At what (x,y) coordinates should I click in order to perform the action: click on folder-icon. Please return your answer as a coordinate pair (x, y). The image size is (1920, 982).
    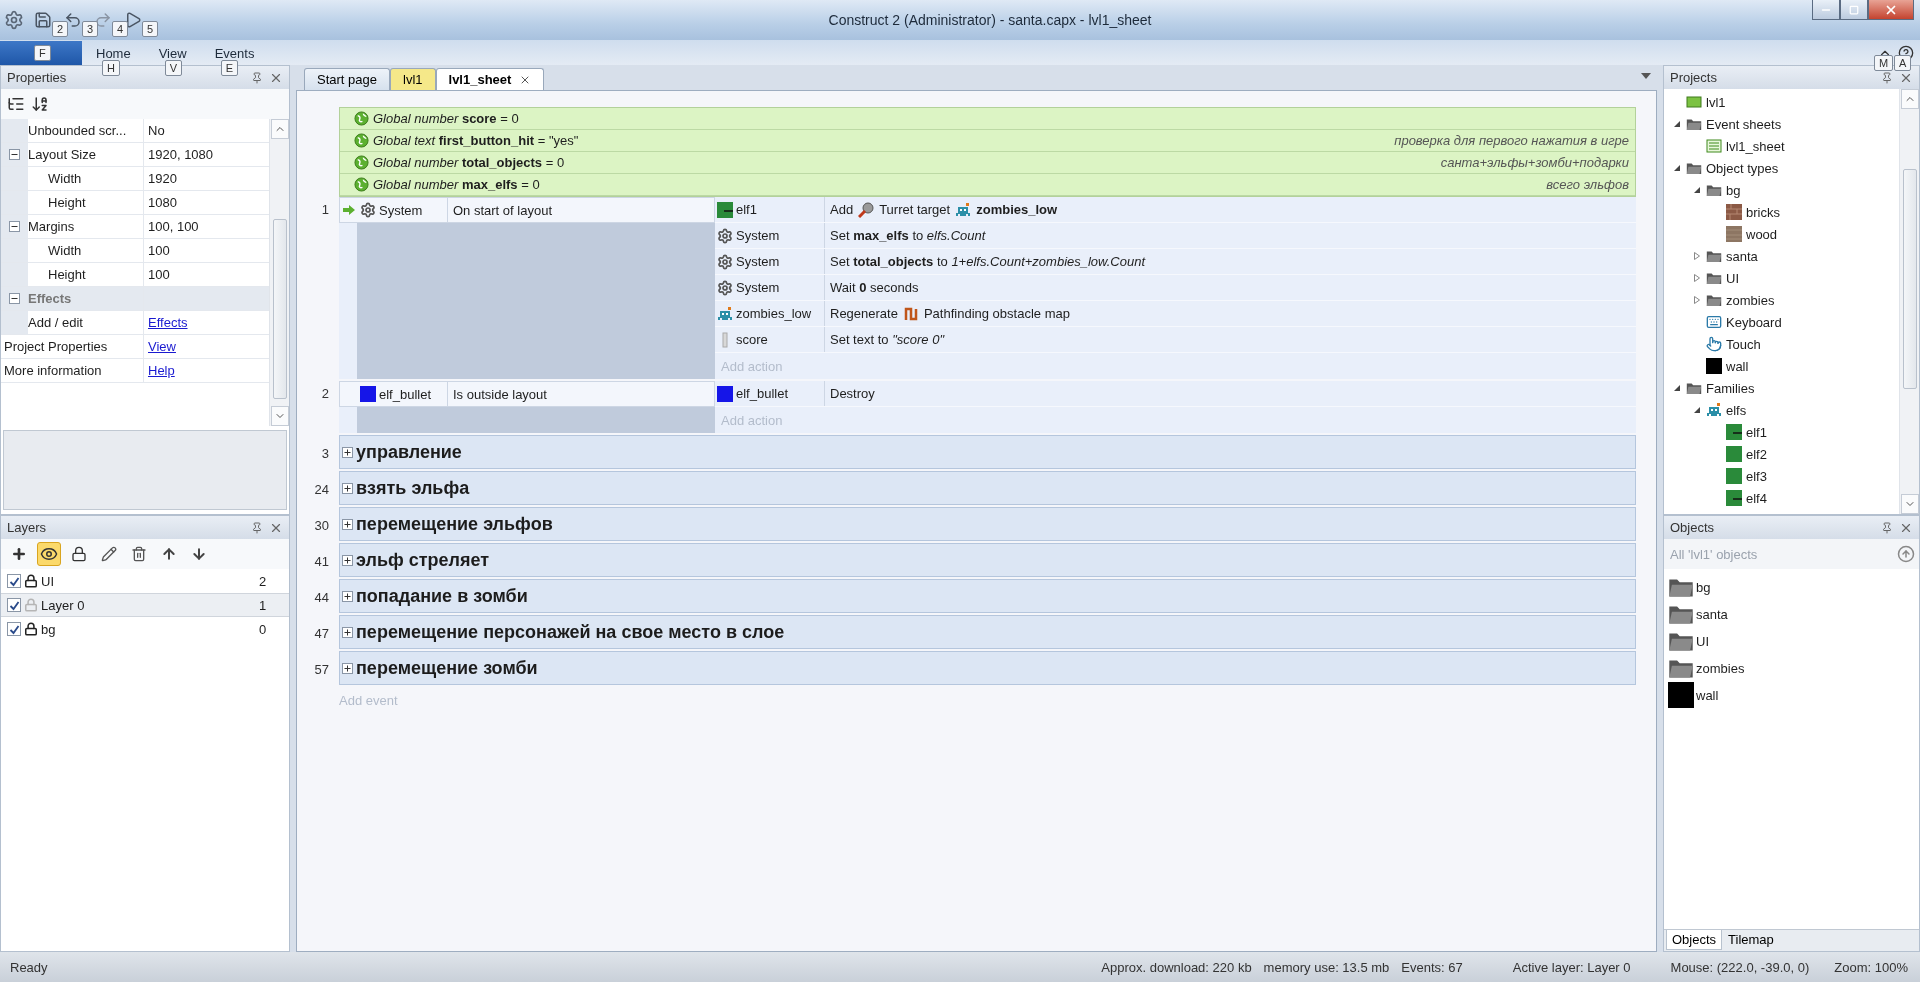
    Looking at the image, I should click on (1714, 190).